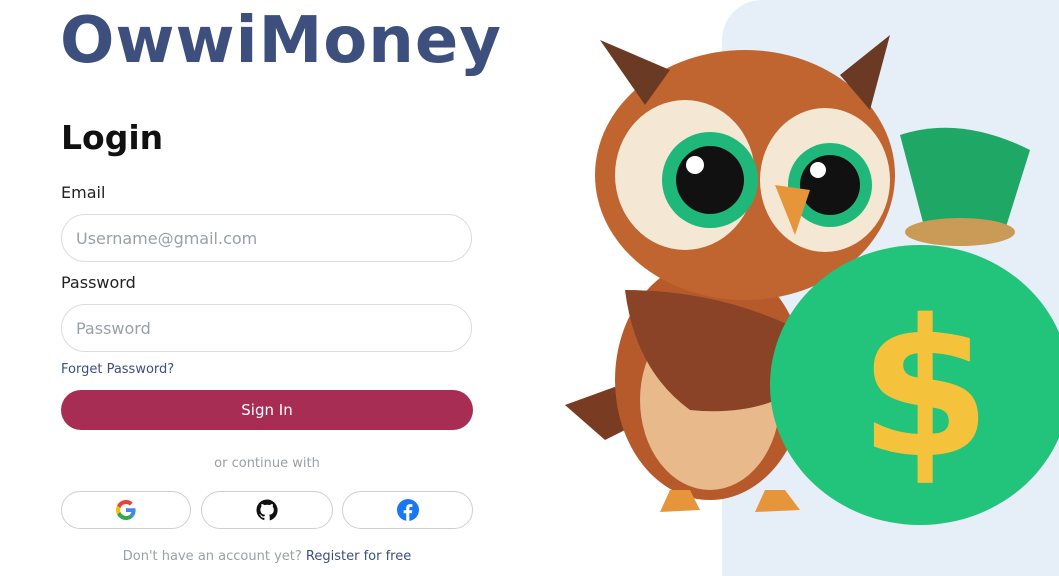 Image resolution: width=1059 pixels, height=576 pixels. I want to click on password-field, so click(266, 328).